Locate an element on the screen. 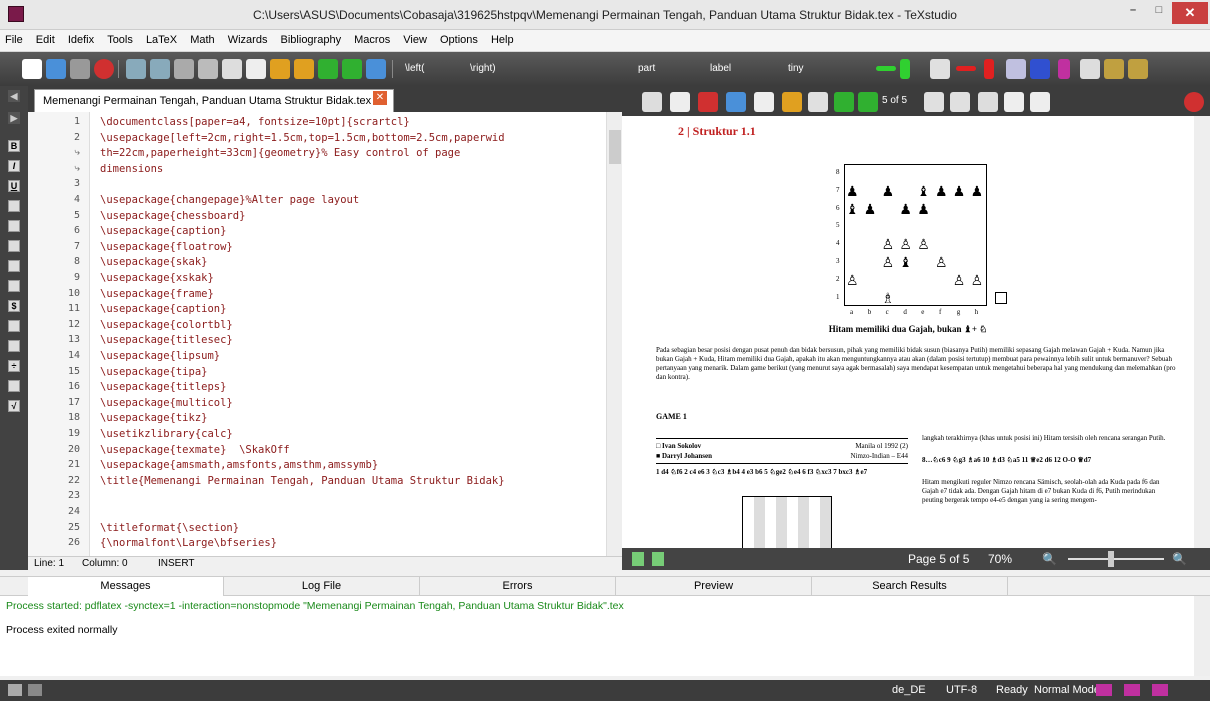 This screenshot has width=1210, height=701. two-page-icon is located at coordinates (1014, 102).